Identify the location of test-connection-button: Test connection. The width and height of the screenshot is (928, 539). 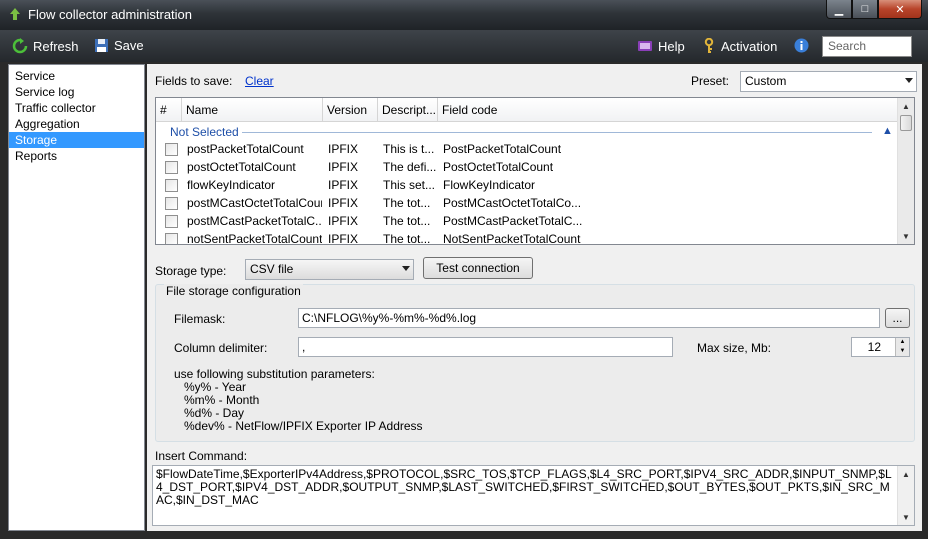
(478, 268).